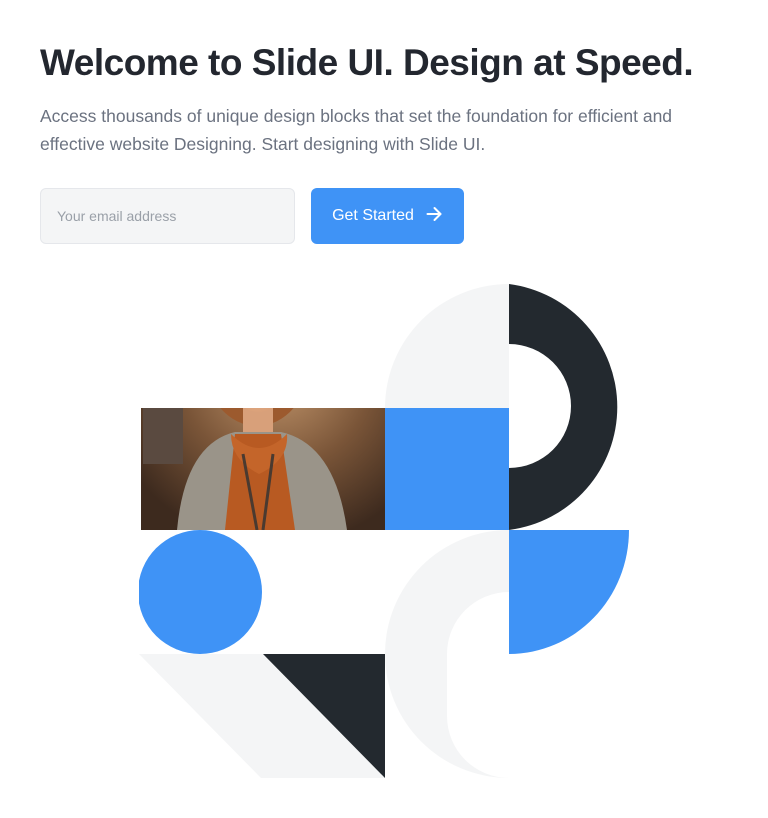 The height and width of the screenshot is (818, 768). I want to click on get-started-button: Get Started, so click(387, 216).